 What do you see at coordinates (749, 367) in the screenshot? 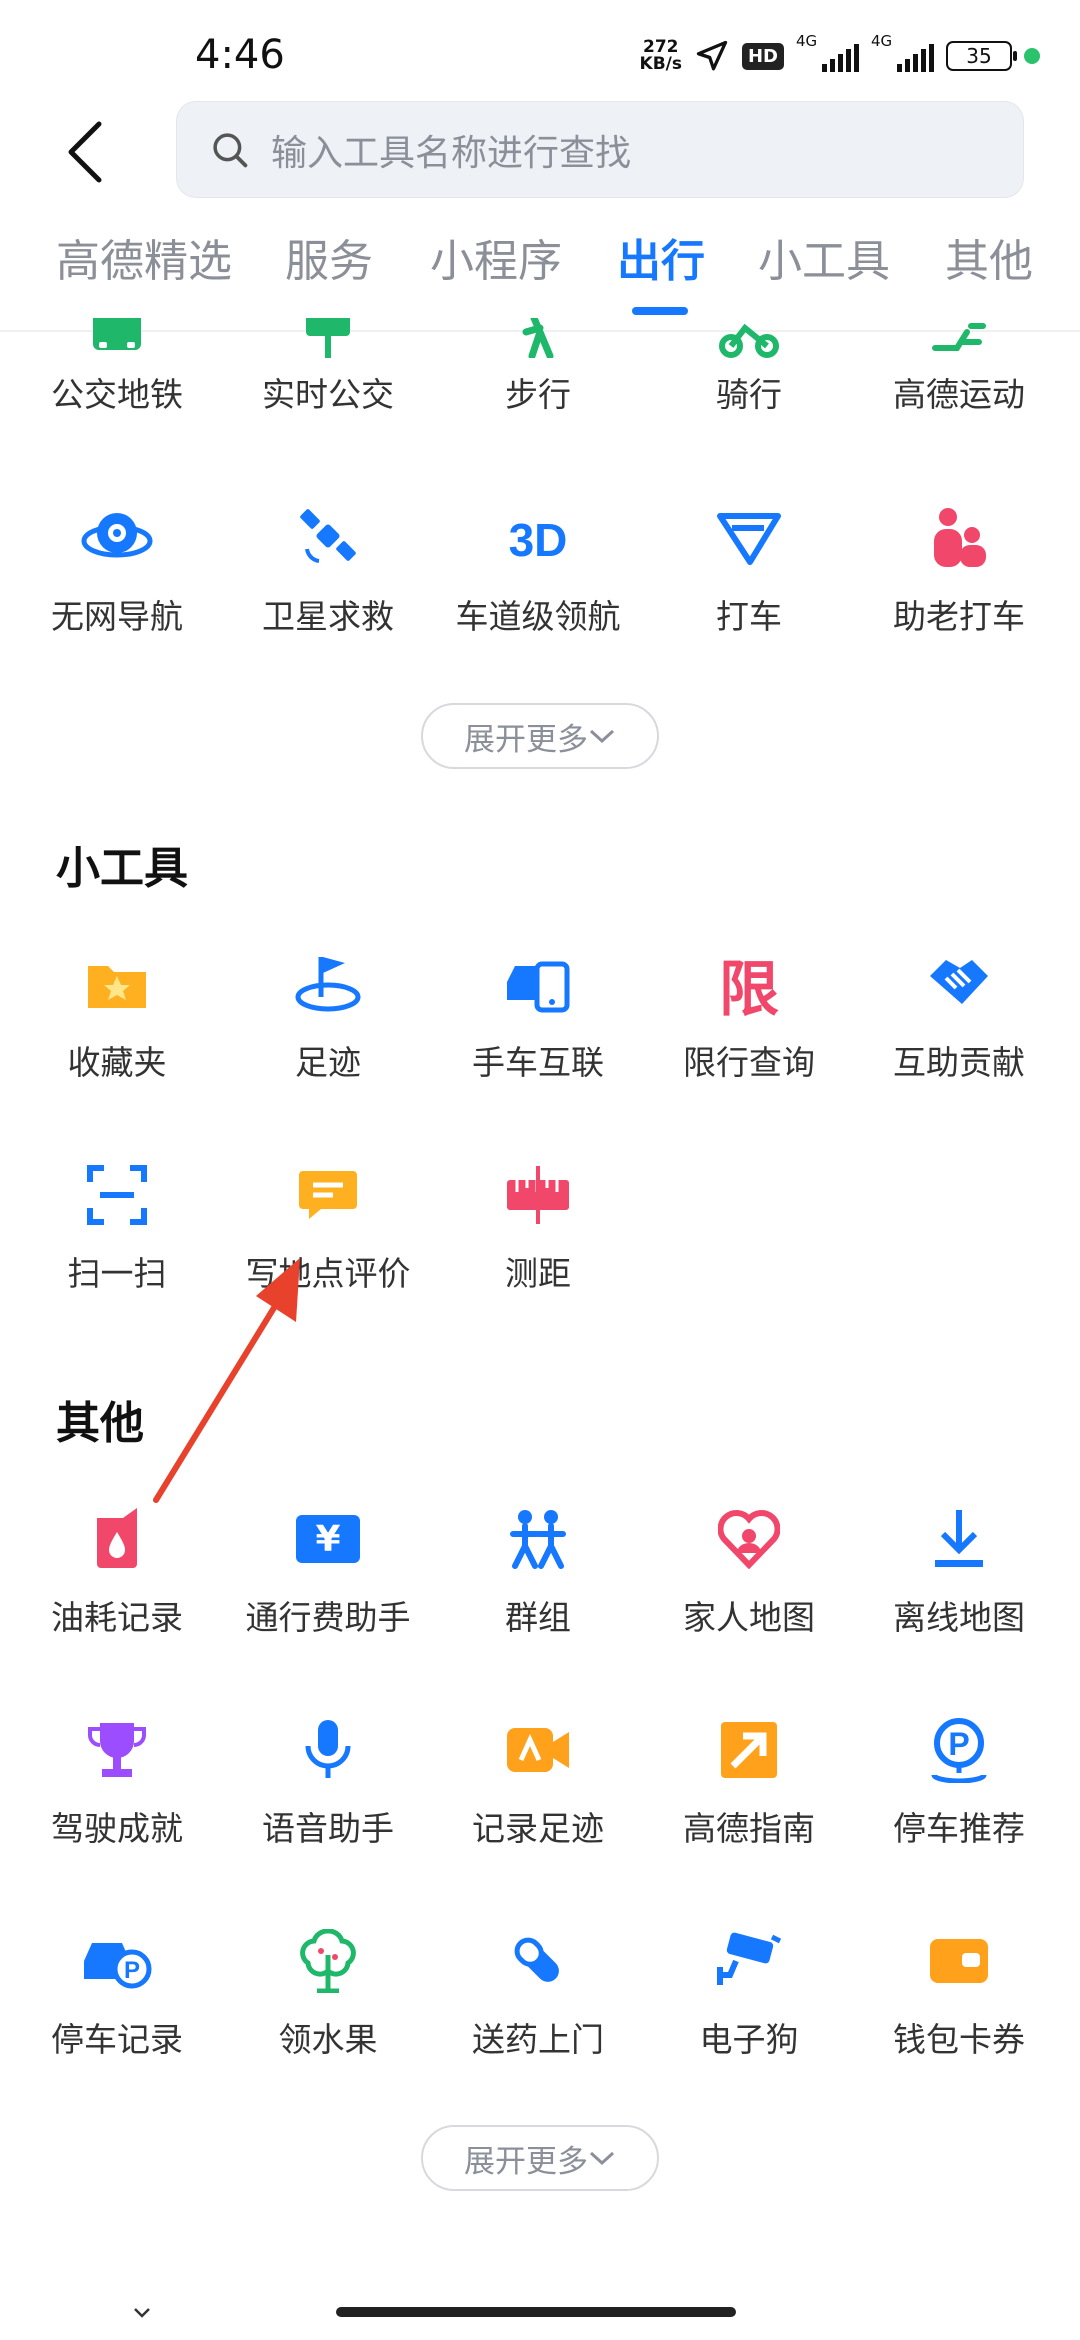
I see `grid-item-bike: 骑行` at bounding box center [749, 367].